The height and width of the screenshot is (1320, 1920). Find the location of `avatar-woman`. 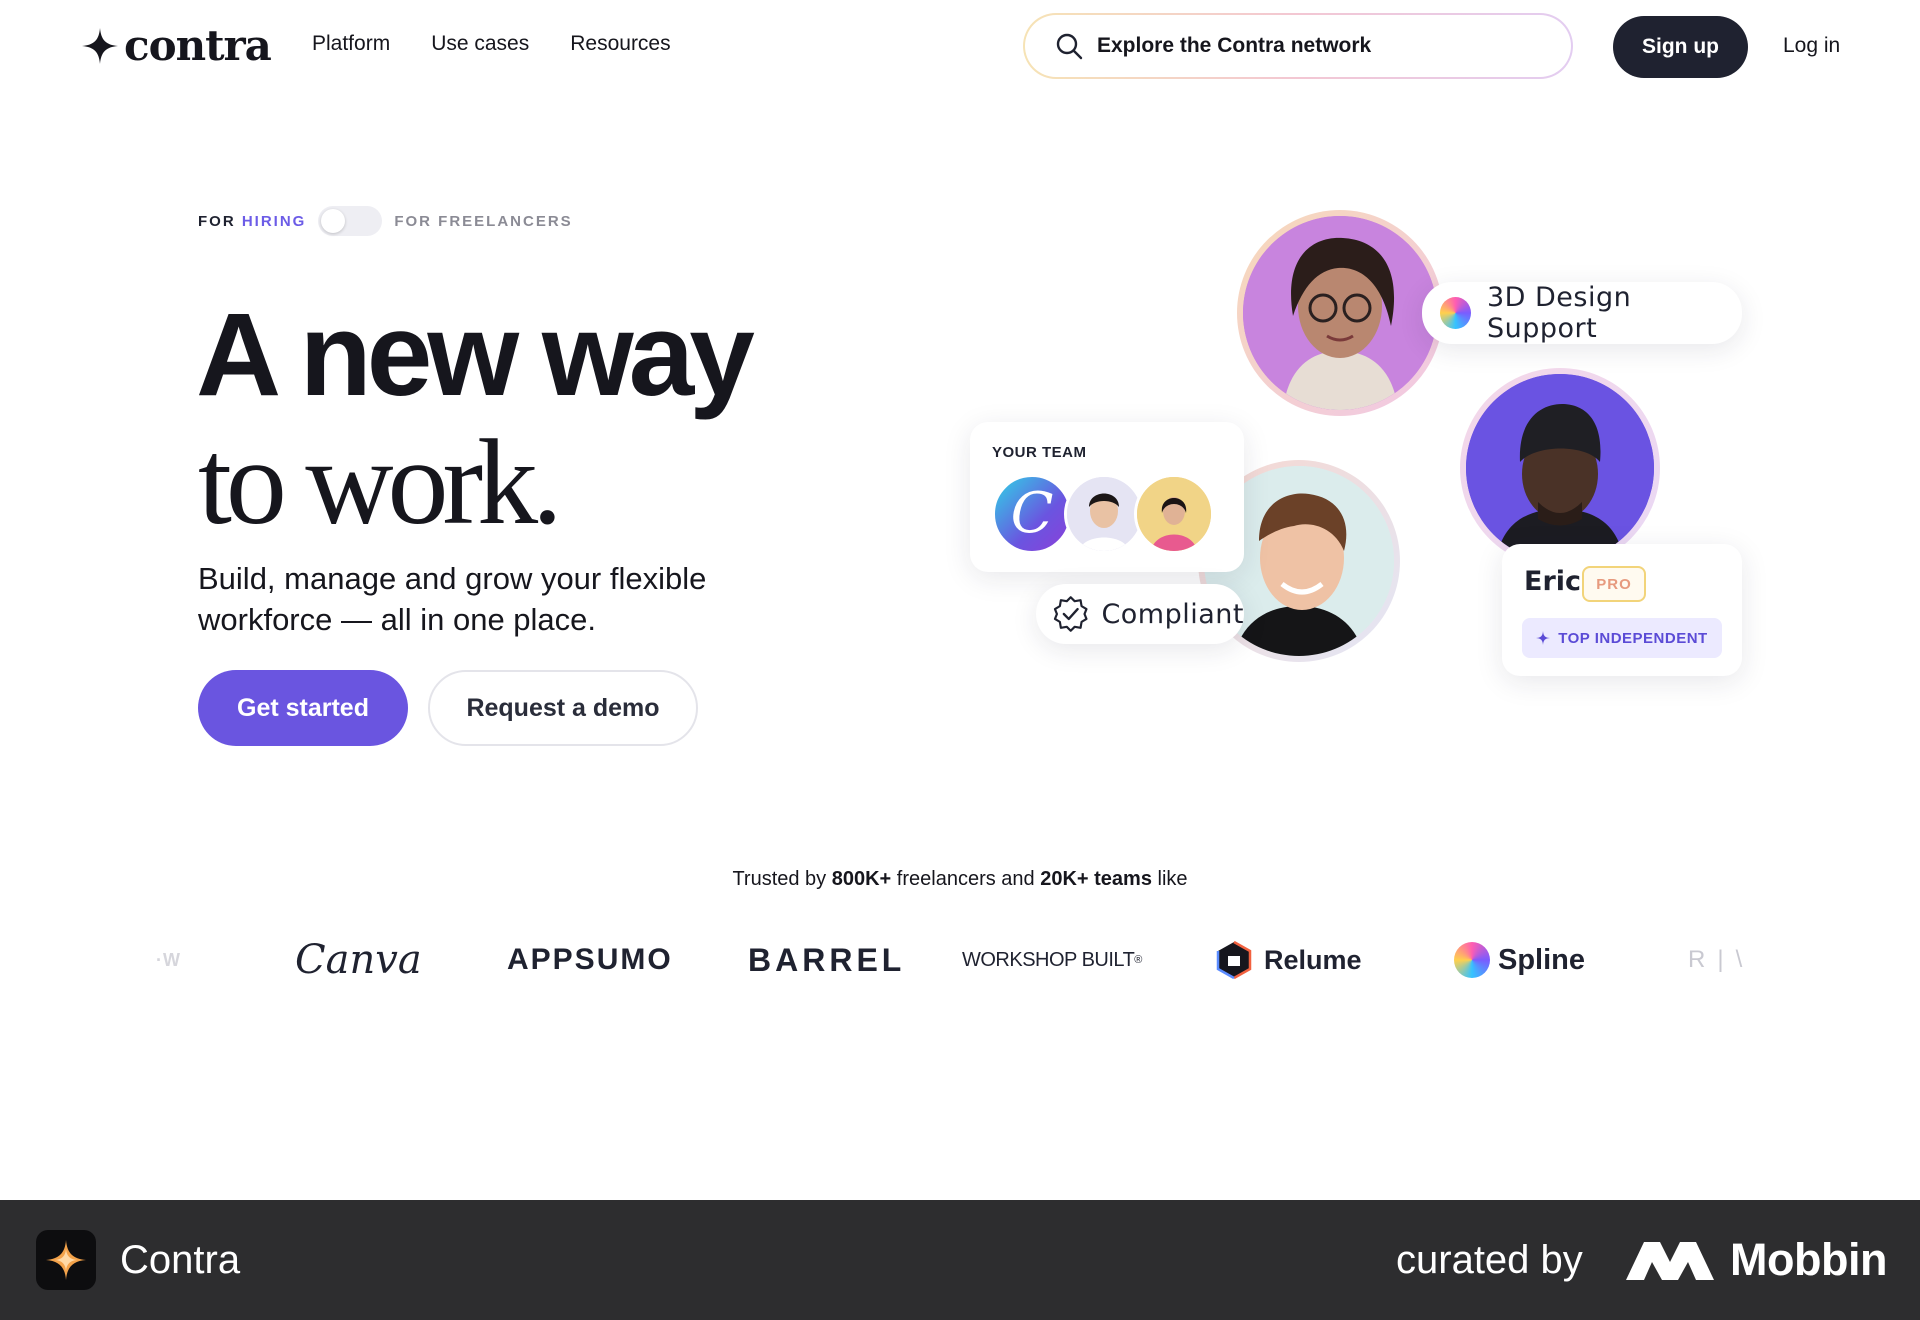

avatar-woman is located at coordinates (1340, 313).